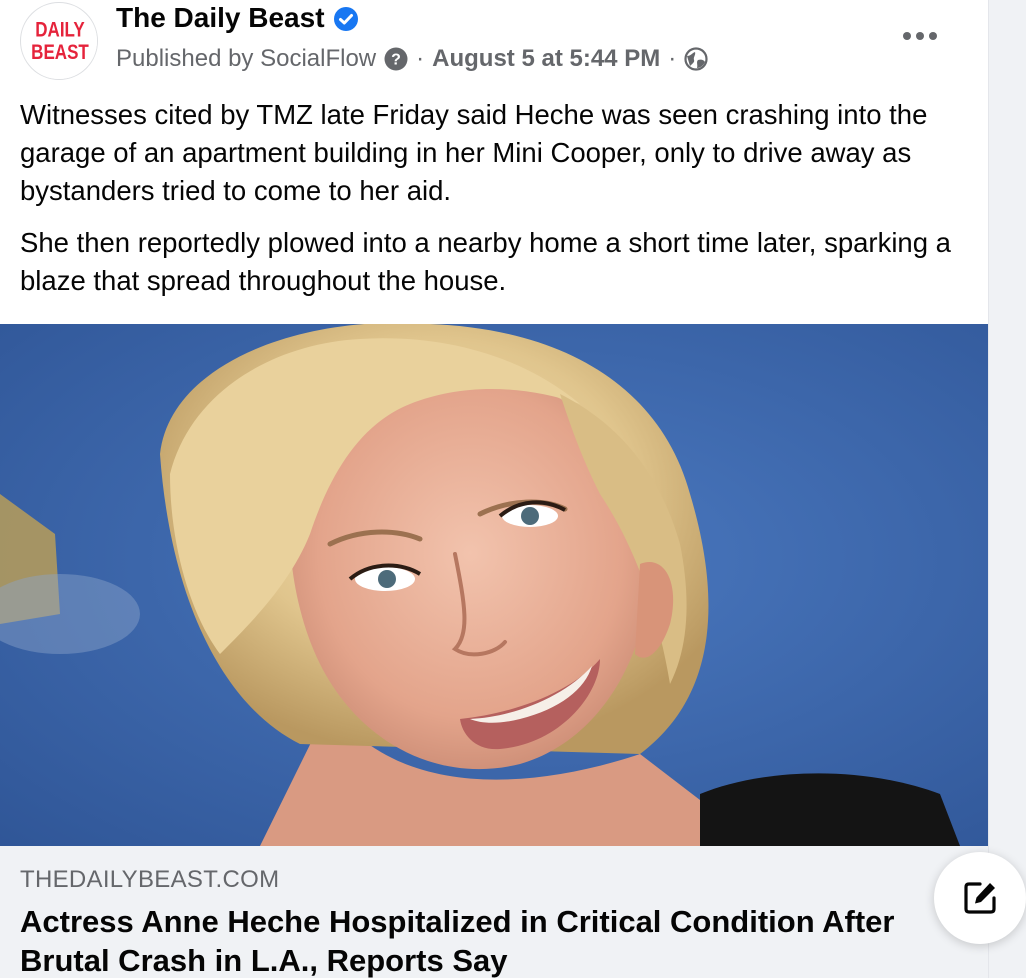 This screenshot has width=1026, height=978. Describe the element at coordinates (220, 18) in the screenshot. I see `page-name-link: The Daily Beast` at that location.